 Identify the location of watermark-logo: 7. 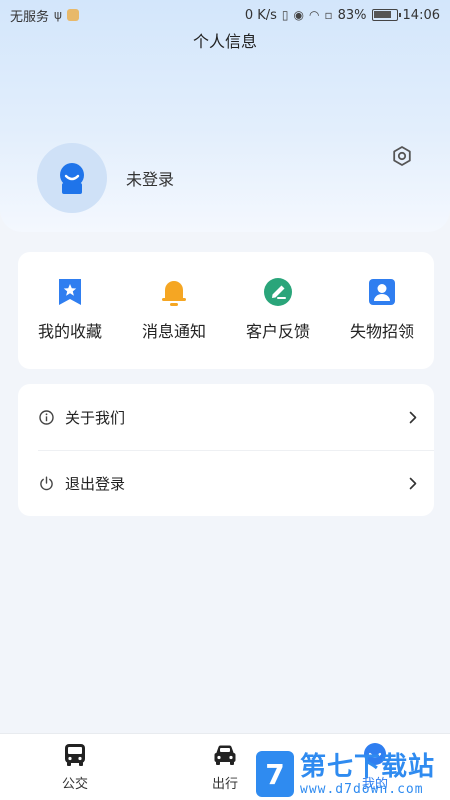
(275, 774).